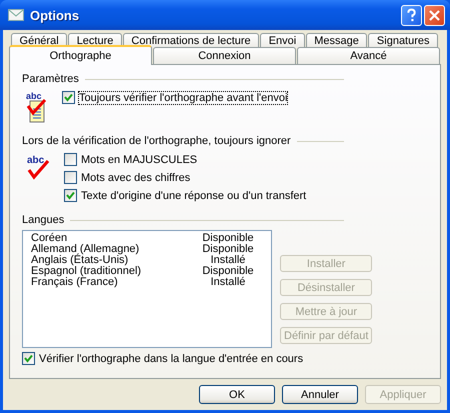 The image size is (450, 413). I want to click on tab: Connexion, so click(224, 55).